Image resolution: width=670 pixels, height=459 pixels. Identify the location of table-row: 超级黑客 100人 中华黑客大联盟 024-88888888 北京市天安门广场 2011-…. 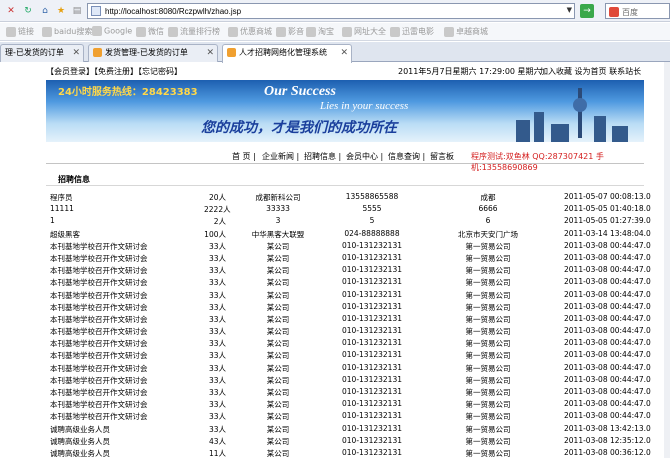
(360, 234).